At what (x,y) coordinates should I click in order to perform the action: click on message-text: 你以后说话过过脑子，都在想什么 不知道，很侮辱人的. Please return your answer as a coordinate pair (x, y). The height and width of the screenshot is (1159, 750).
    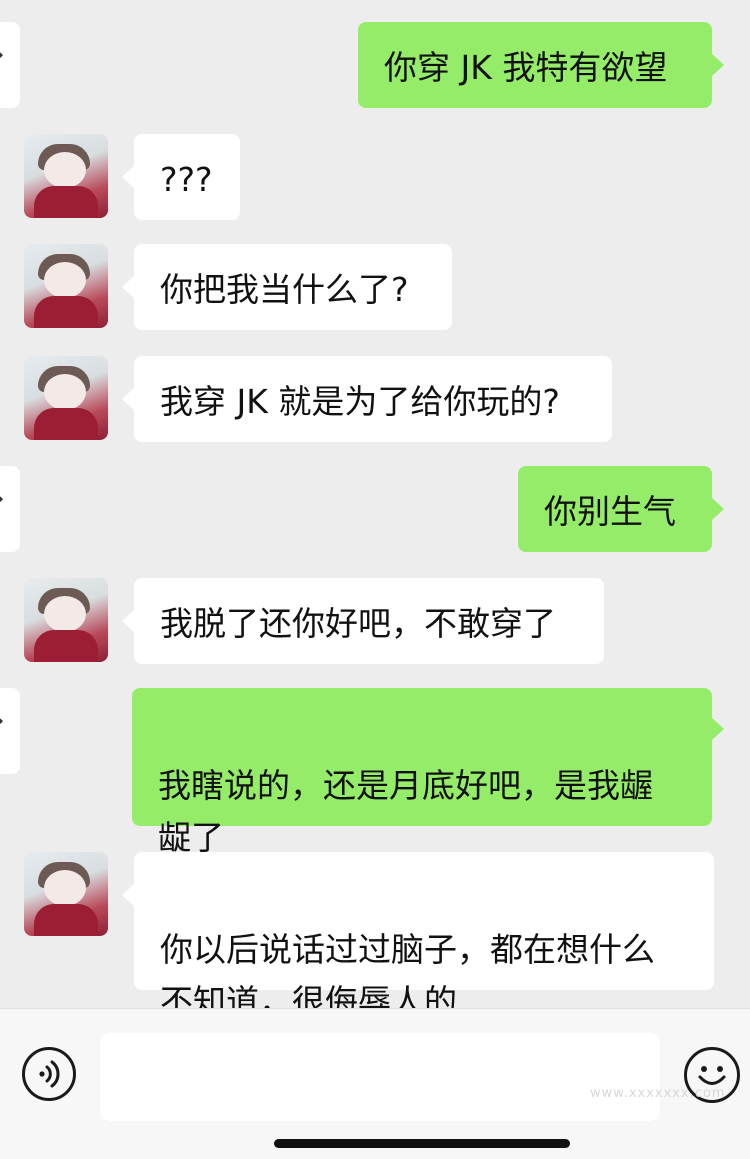
    Looking at the image, I should click on (407, 969).